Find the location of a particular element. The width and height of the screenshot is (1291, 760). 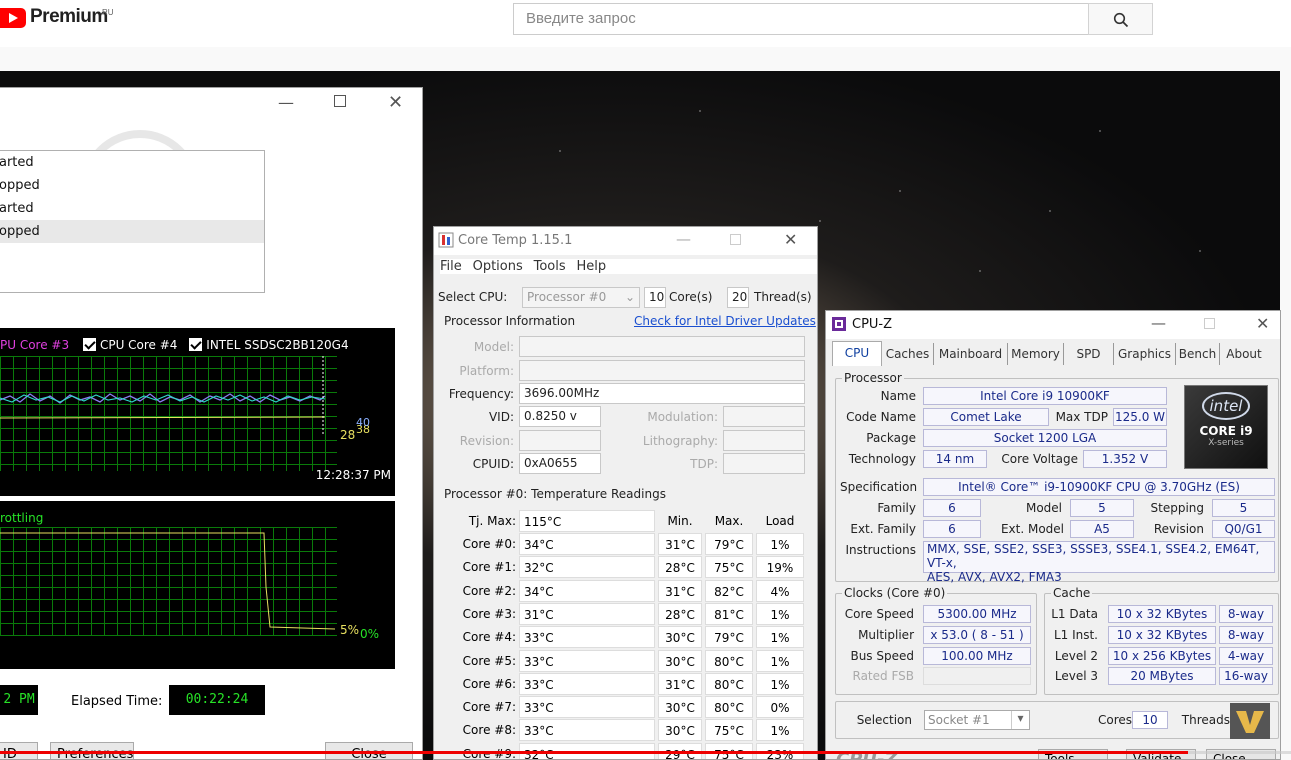

video-progress-bar is located at coordinates (645, 752).